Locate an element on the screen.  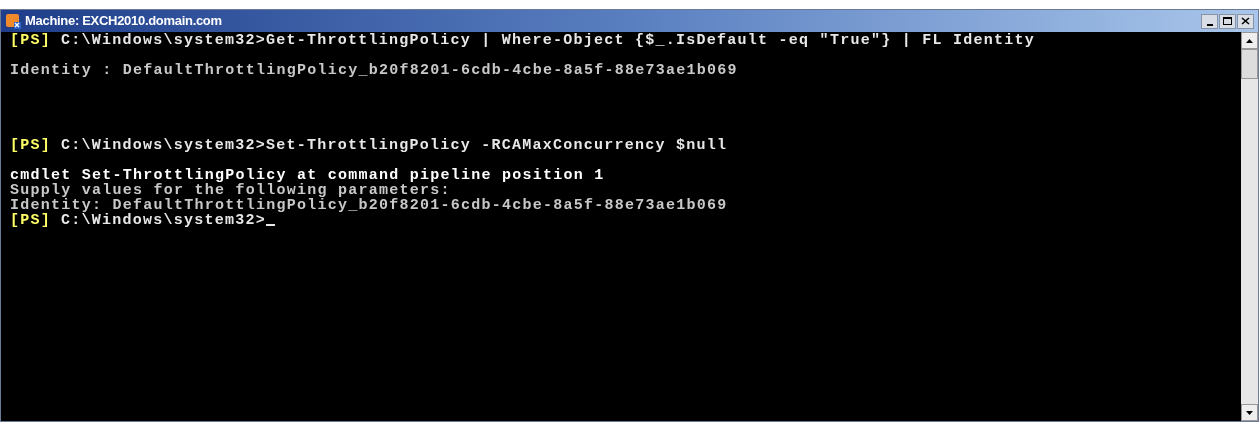
scroll-up-button is located at coordinates (1249, 40).